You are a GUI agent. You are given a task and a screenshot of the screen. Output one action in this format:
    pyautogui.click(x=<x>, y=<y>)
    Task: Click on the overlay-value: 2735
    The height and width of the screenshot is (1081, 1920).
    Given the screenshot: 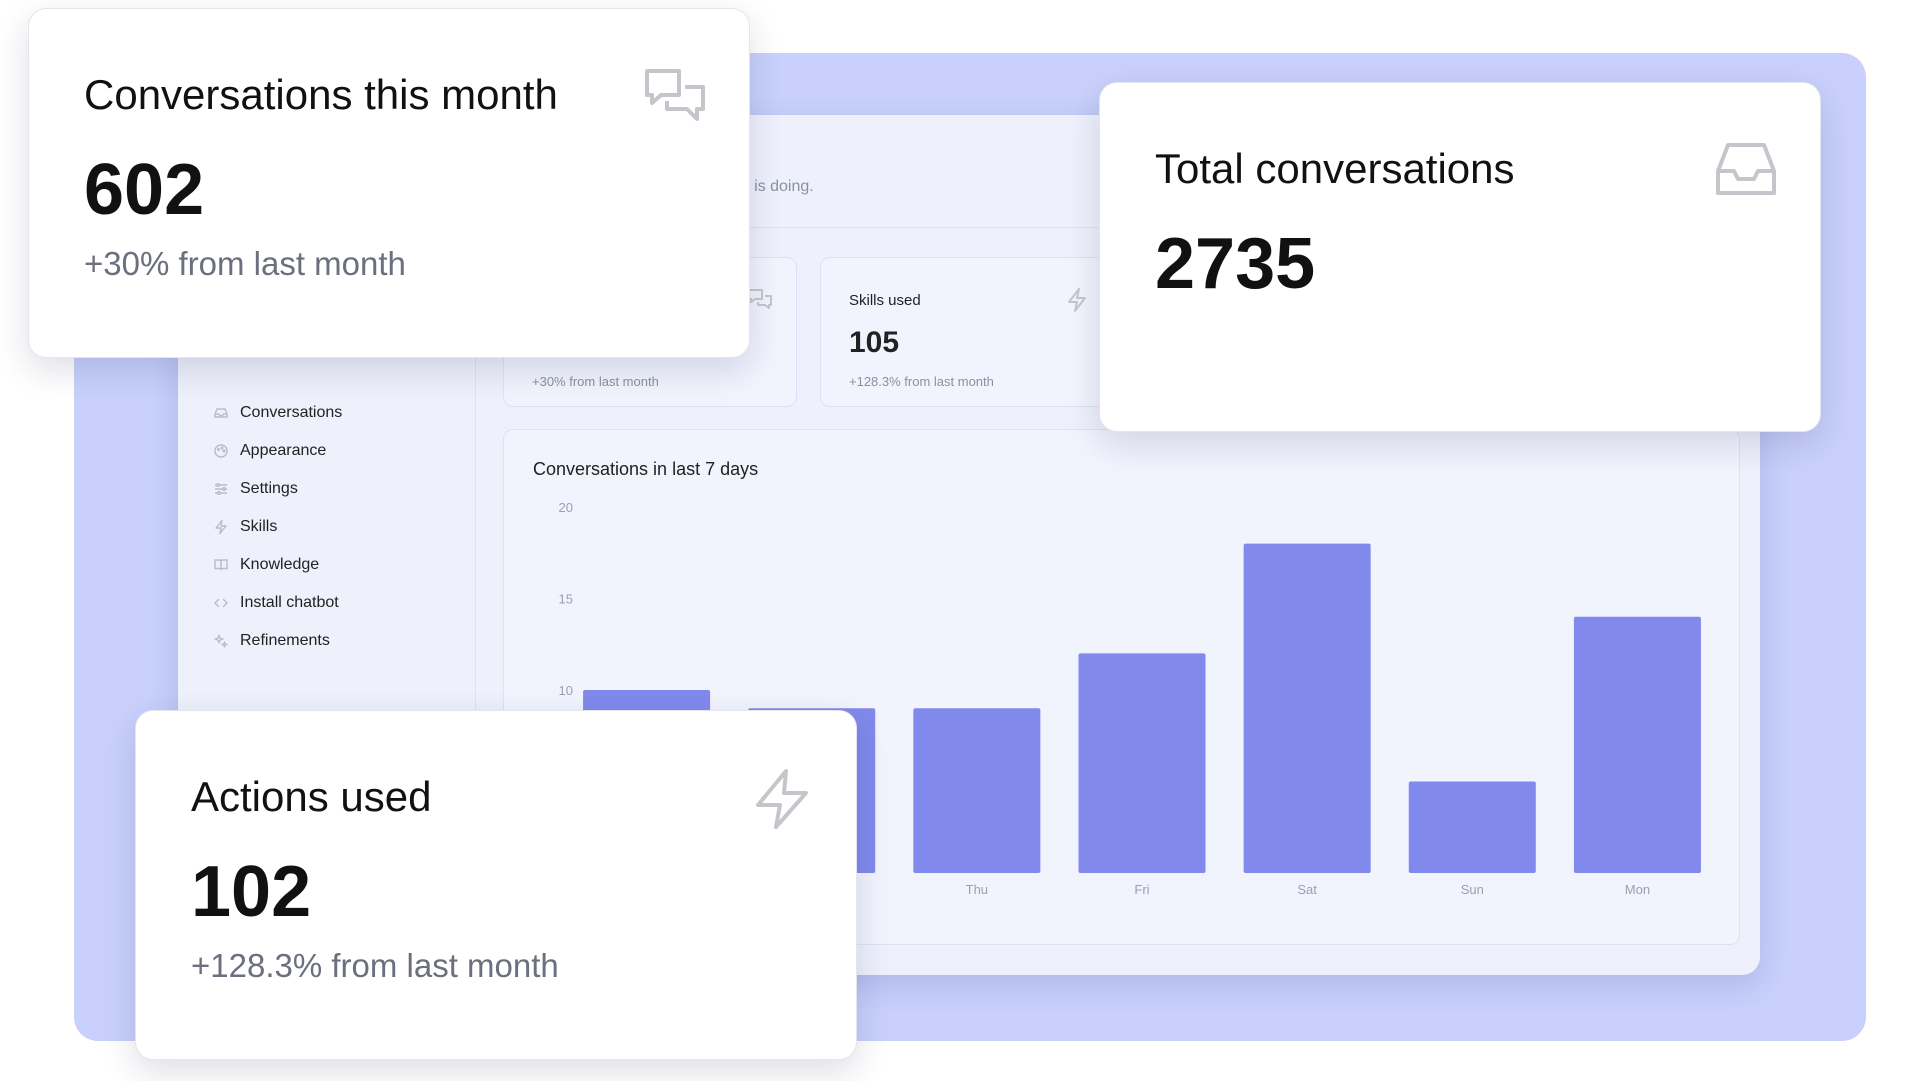 What is the action you would take?
    pyautogui.click(x=1235, y=264)
    